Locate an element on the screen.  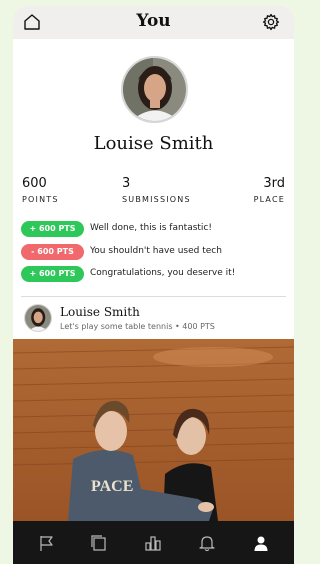
top-bar: You is located at coordinates (153, 22).